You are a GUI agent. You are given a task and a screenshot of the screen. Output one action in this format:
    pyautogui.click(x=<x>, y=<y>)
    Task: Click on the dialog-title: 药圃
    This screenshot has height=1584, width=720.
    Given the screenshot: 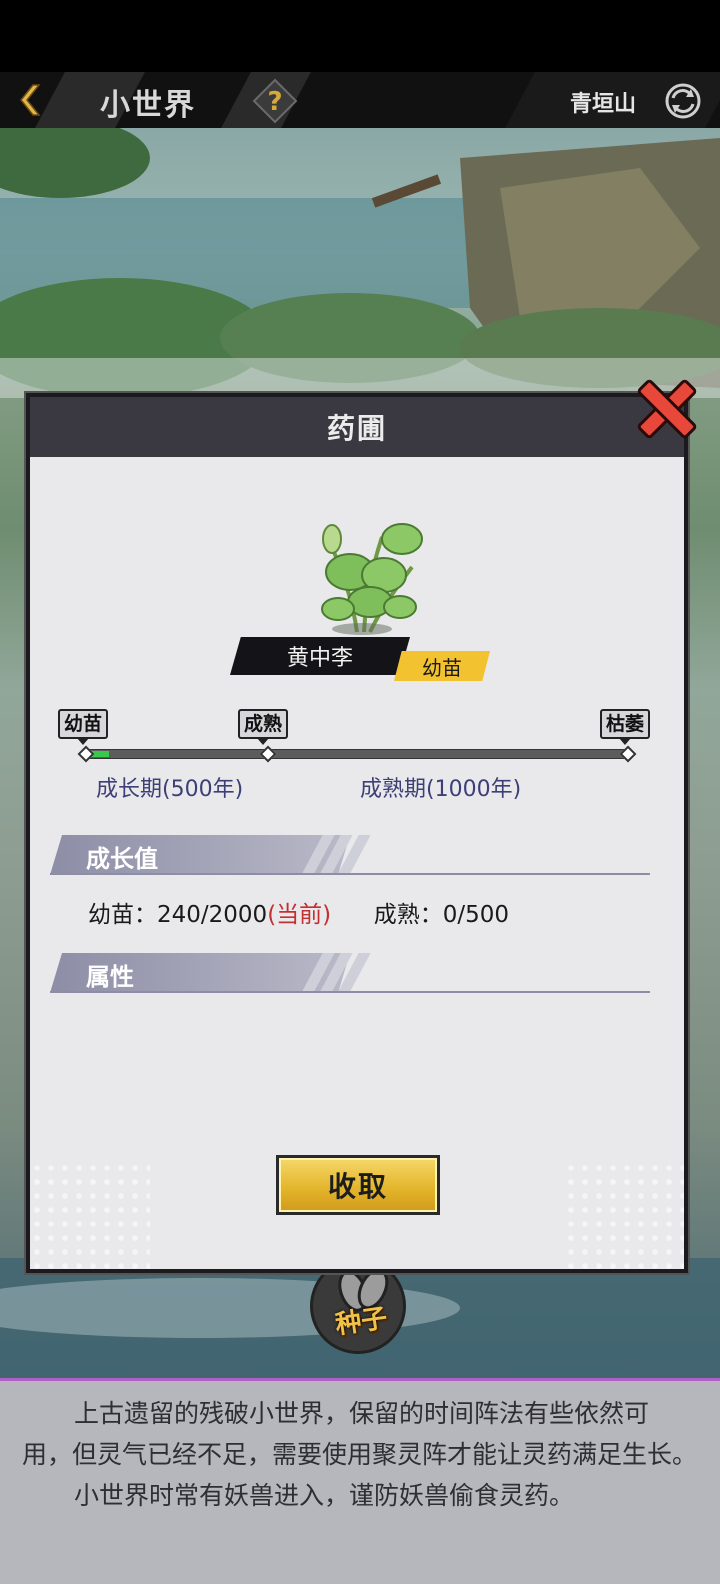 What is the action you would take?
    pyautogui.click(x=356, y=428)
    